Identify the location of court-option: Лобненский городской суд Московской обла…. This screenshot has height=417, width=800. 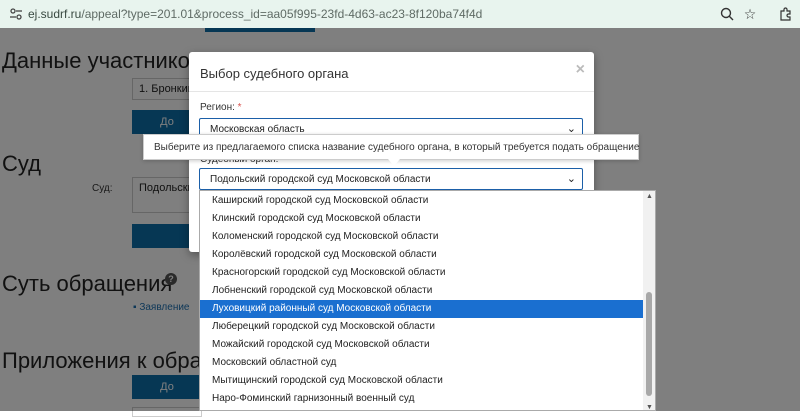
(422, 291).